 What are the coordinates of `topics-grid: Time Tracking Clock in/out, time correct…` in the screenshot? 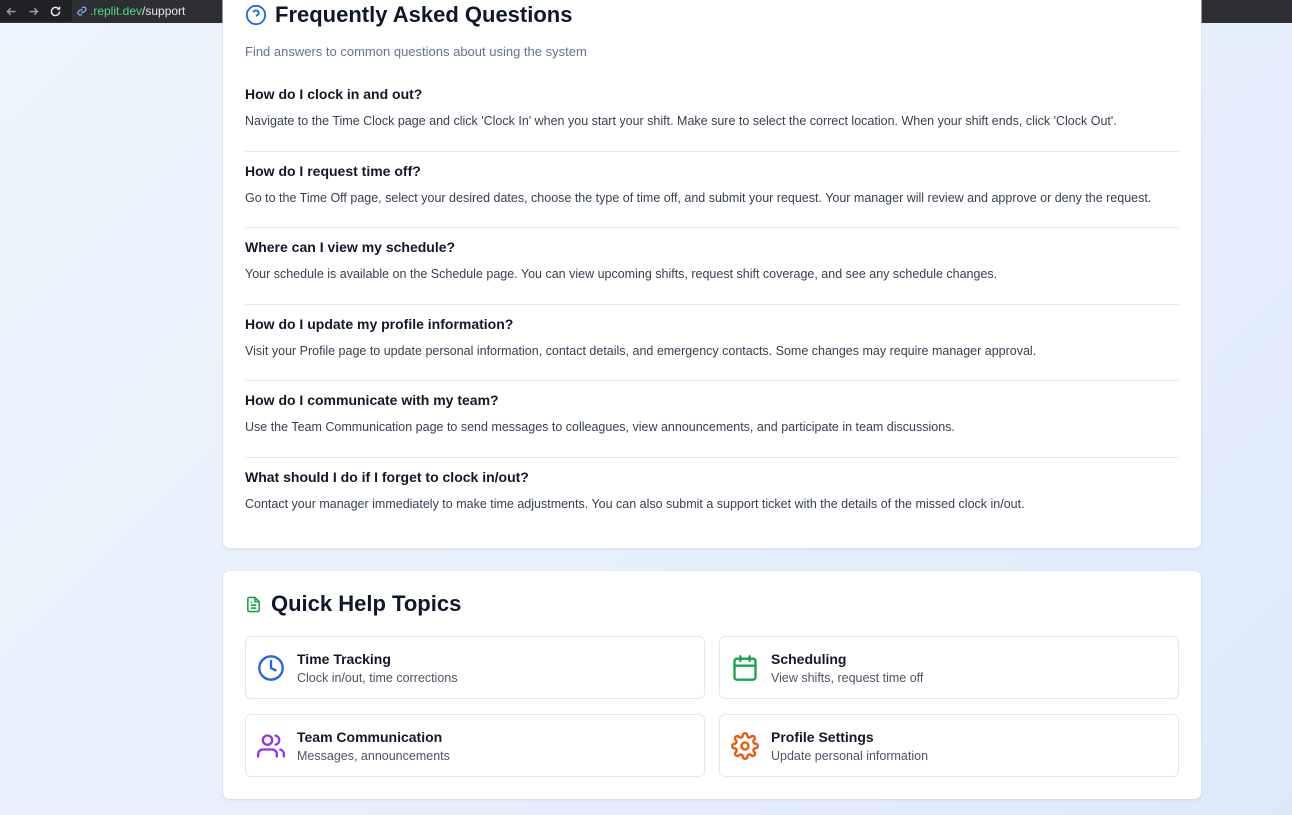 It's located at (712, 706).